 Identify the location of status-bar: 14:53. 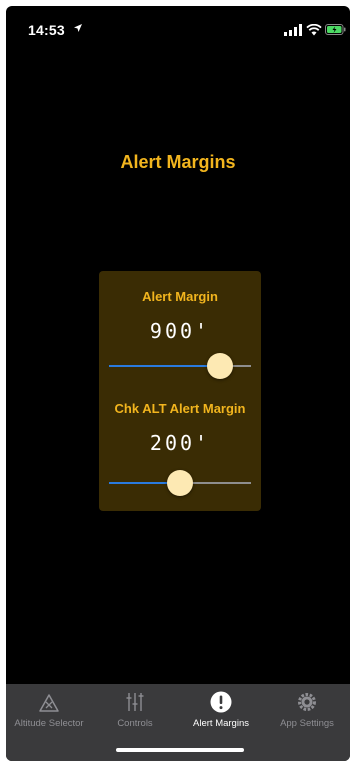
(178, 28).